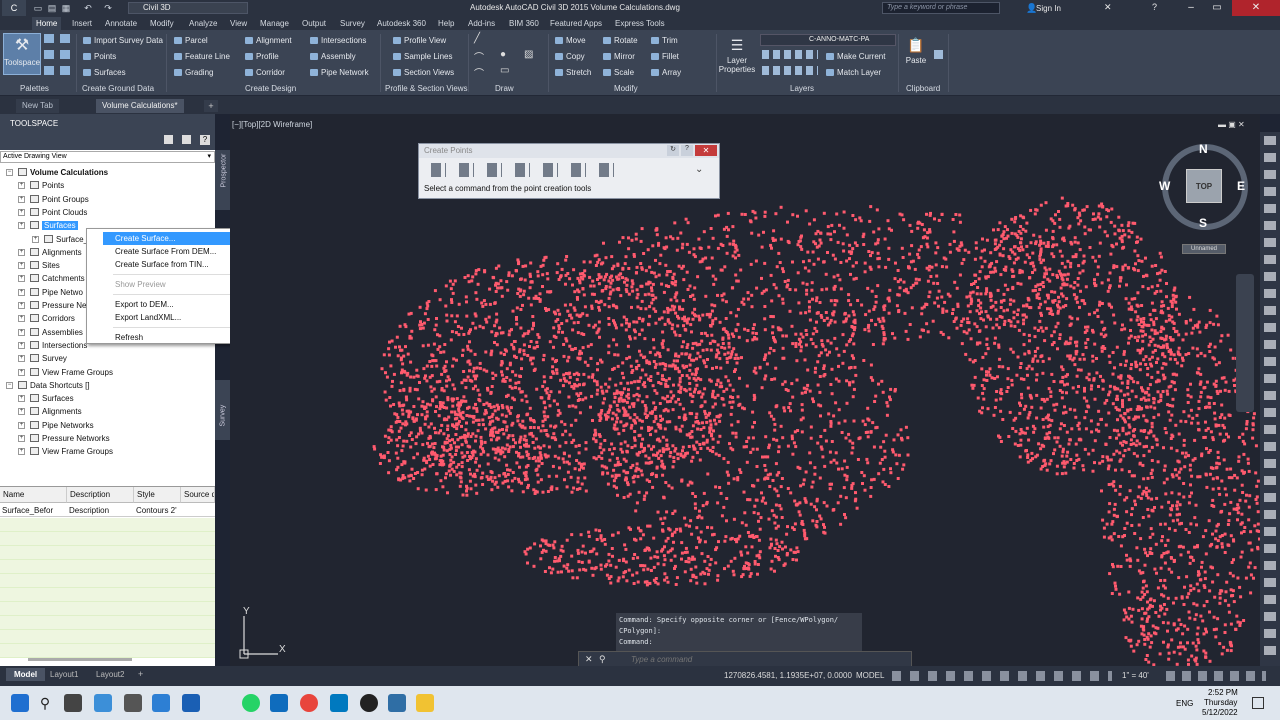 This screenshot has height=720, width=1280. I want to click on parcel-button: Parcel, so click(191, 40).